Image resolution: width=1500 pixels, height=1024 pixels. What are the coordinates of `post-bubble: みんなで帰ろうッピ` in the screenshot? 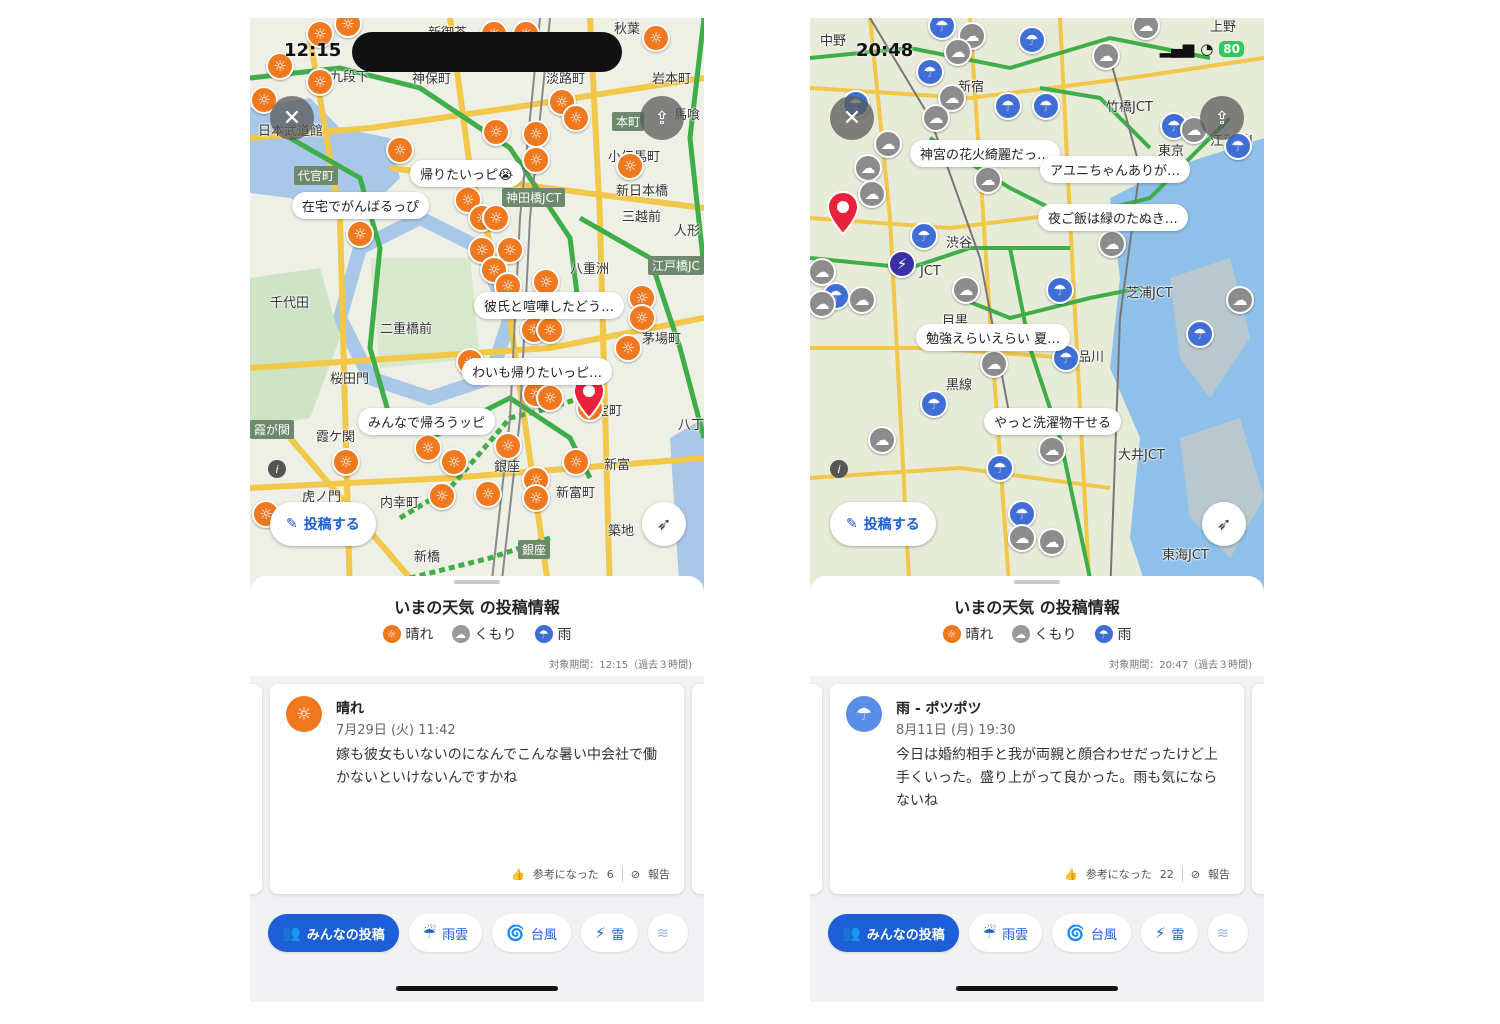 It's located at (427, 421).